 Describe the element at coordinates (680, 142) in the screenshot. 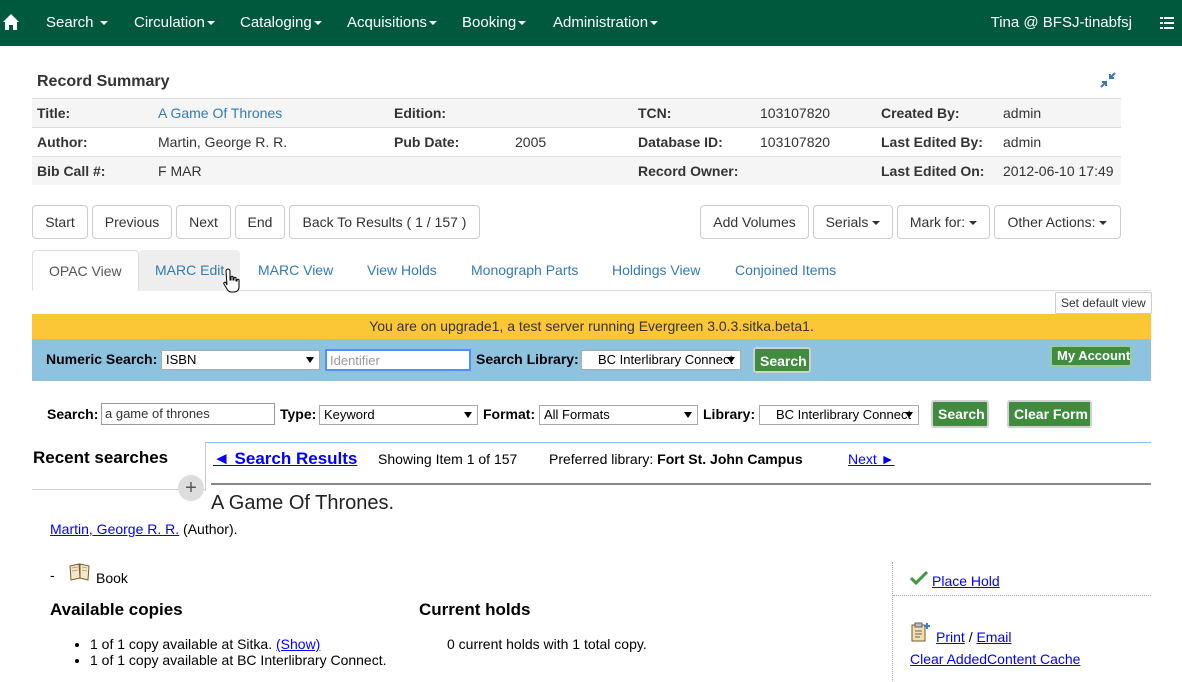

I see `summary-label: Database ID:` at that location.